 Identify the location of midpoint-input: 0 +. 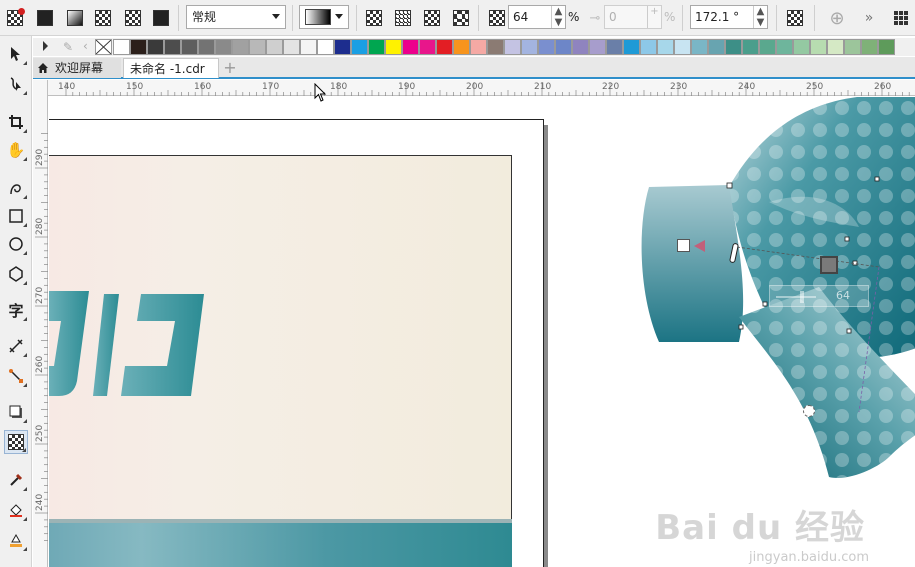
(633, 17).